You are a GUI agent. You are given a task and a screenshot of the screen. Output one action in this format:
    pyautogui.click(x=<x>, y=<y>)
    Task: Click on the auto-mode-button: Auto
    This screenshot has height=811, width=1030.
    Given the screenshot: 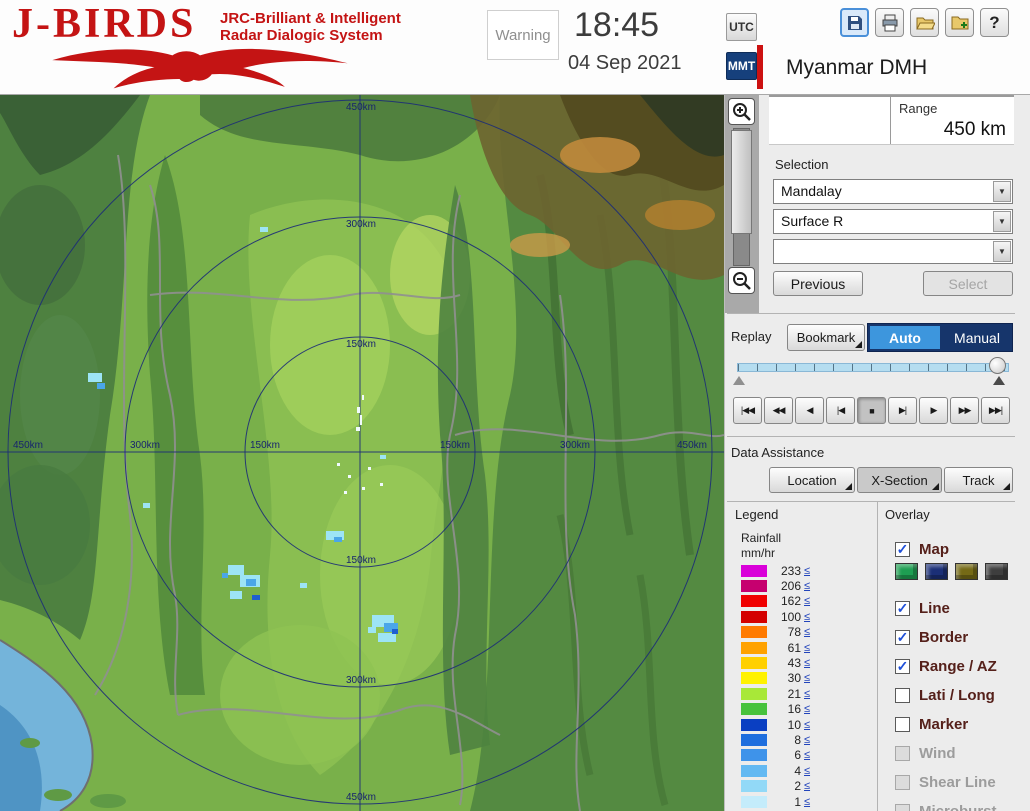 What is the action you would take?
    pyautogui.click(x=905, y=337)
    